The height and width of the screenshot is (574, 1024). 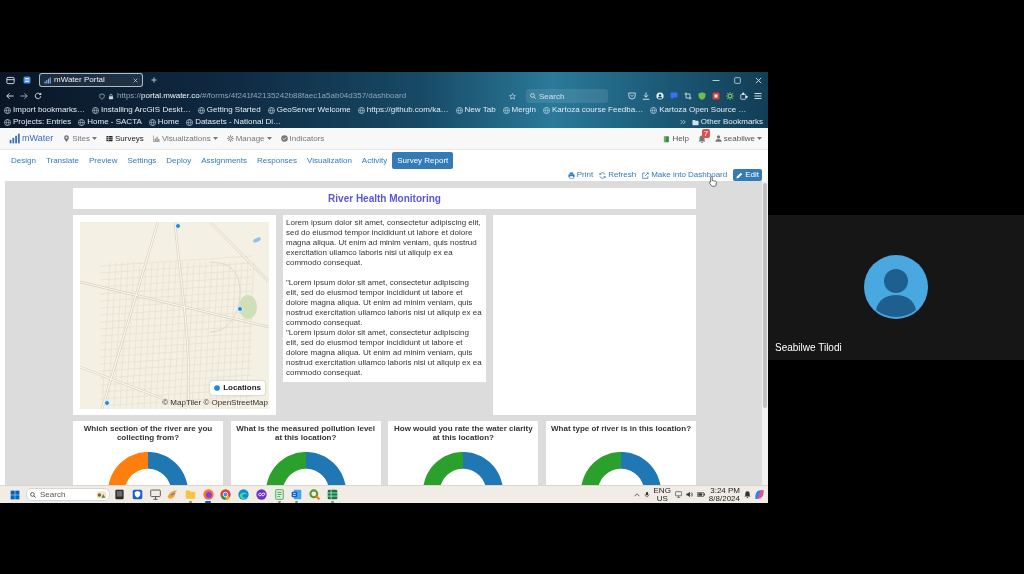 I want to click on help-link: Help, so click(x=676, y=138).